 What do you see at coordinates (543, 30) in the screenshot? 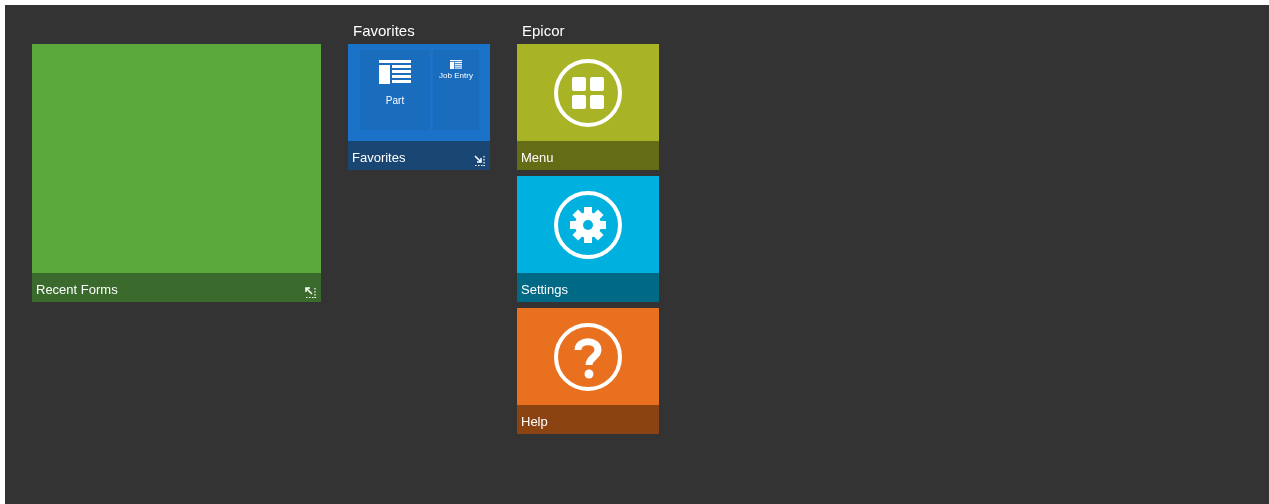
I see `group-title: Epicor` at bounding box center [543, 30].